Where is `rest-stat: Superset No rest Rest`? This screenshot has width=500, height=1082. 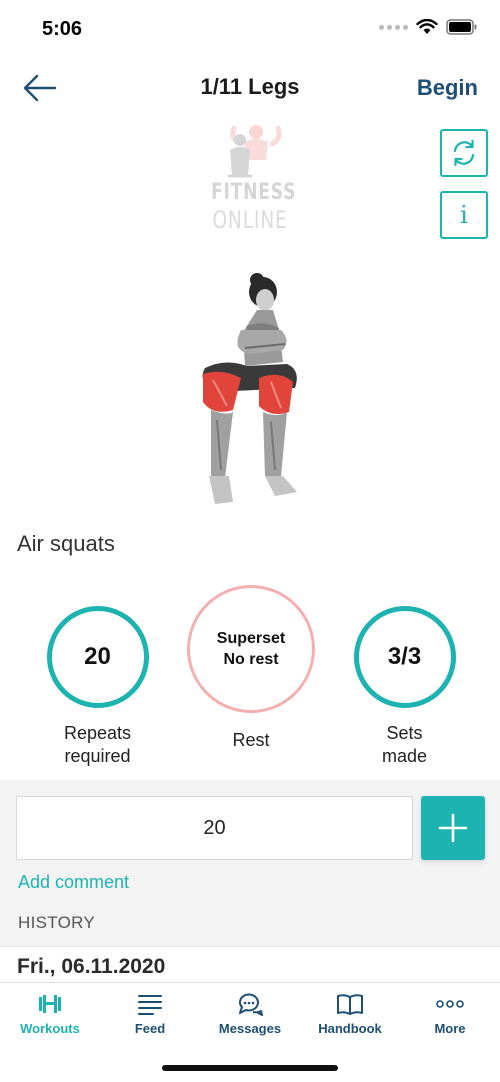
rest-stat: Superset No rest Rest is located at coordinates (251, 668).